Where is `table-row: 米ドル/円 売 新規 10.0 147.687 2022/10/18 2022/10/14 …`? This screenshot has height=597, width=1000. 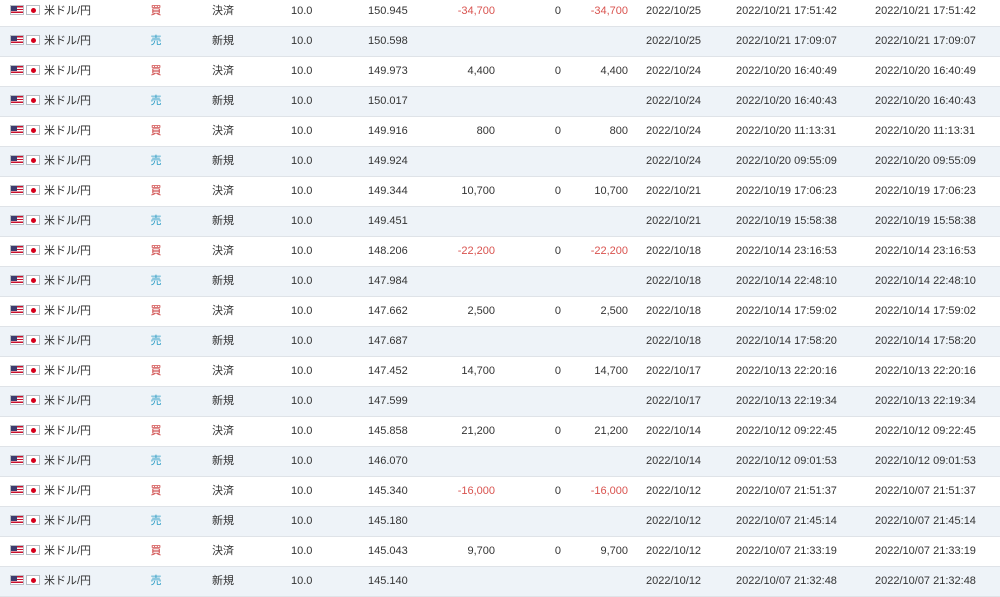
table-row: 米ドル/円 売 新規 10.0 147.687 2022/10/18 2022/10/14 … is located at coordinates (500, 342).